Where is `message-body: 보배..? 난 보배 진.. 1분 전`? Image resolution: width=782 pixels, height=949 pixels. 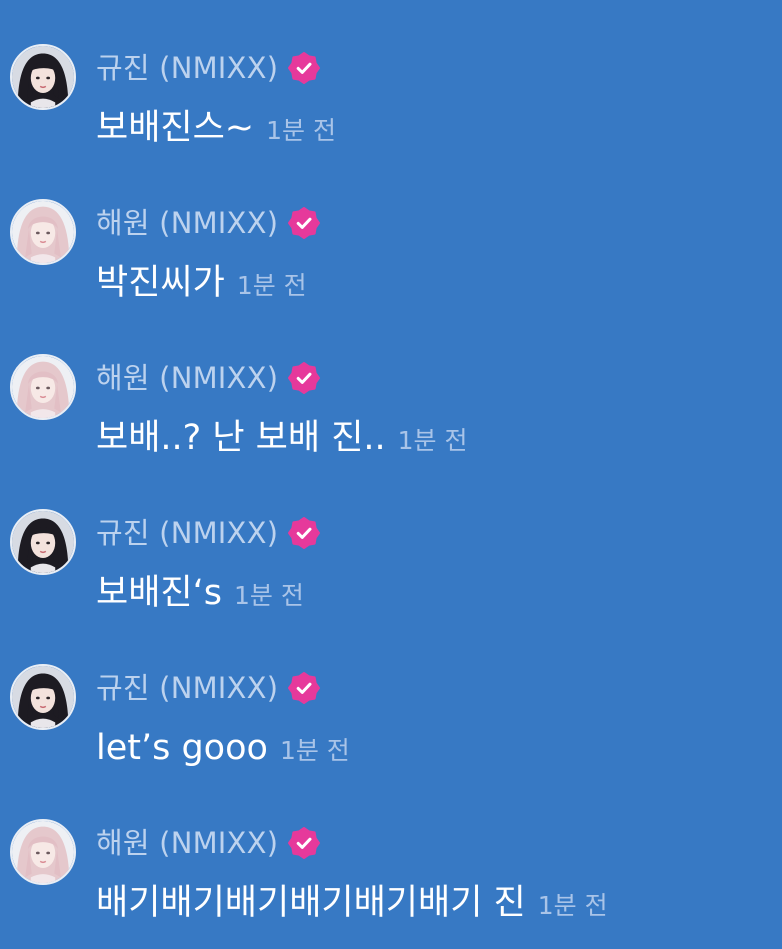
message-body: 보배..? 난 보배 진.. 1분 전 is located at coordinates (282, 438).